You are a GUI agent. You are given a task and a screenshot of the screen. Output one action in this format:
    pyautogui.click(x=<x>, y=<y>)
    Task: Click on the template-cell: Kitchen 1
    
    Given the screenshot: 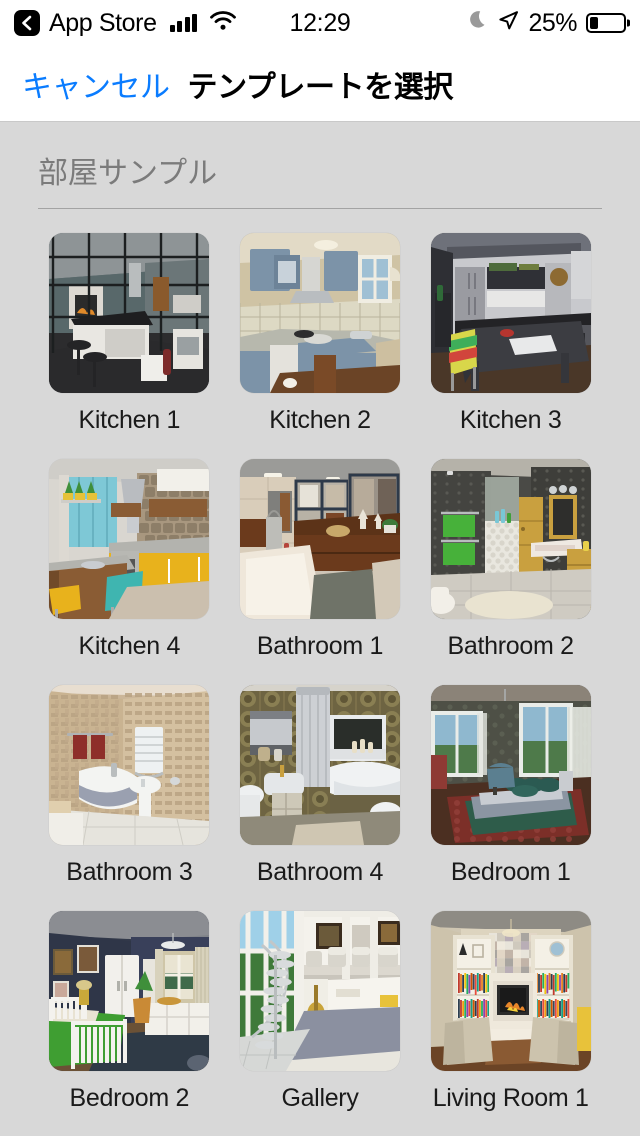 What is the action you would take?
    pyautogui.click(x=129, y=334)
    